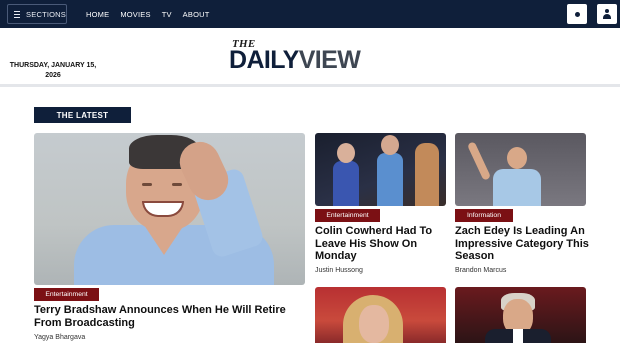 The width and height of the screenshot is (620, 343). I want to click on hamburger-icon, so click(17, 14).